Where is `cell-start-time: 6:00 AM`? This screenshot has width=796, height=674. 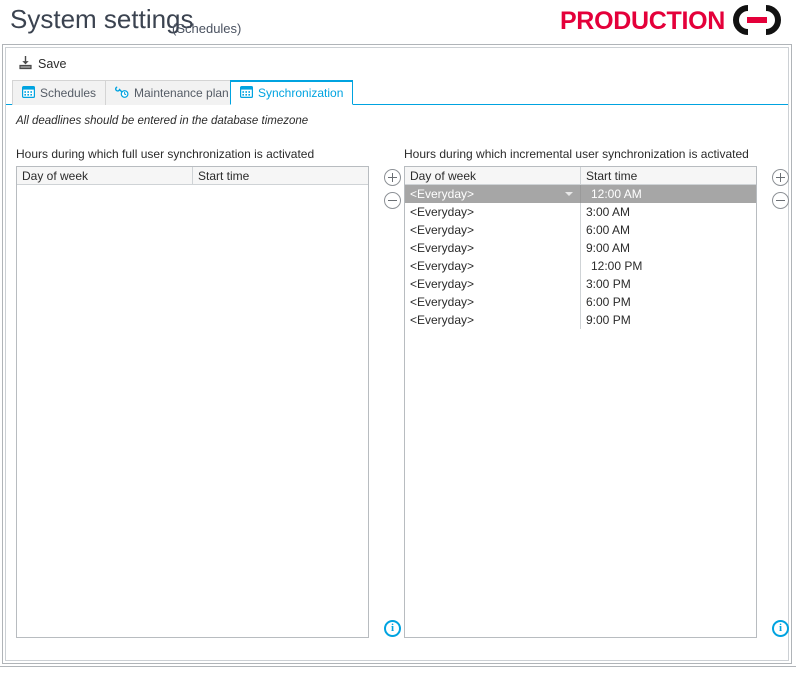 cell-start-time: 6:00 AM is located at coordinates (668, 230).